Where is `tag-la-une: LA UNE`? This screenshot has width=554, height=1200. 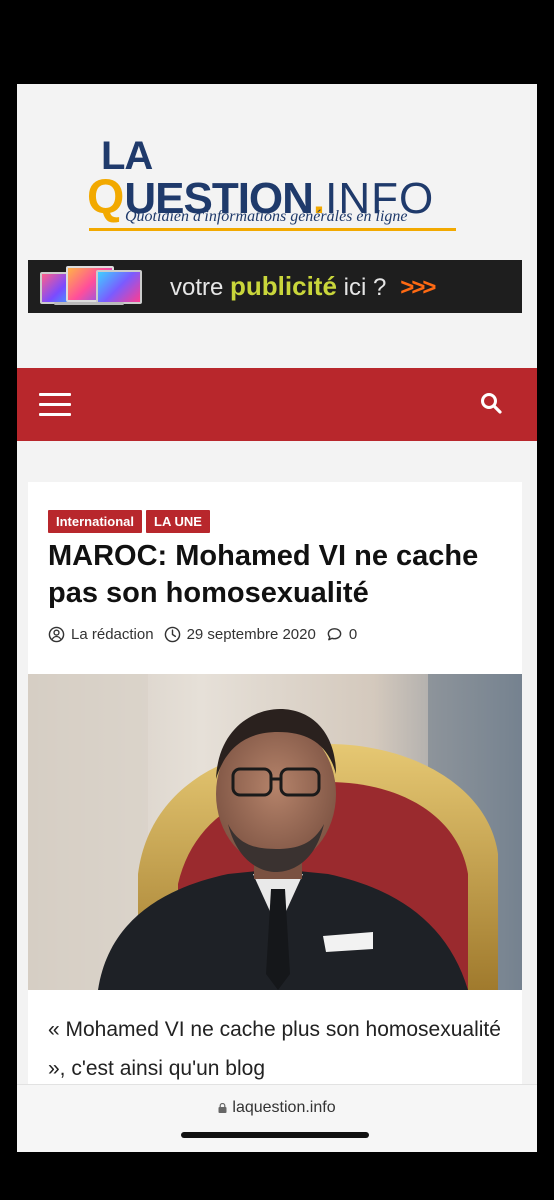 tag-la-une: LA UNE is located at coordinates (178, 521).